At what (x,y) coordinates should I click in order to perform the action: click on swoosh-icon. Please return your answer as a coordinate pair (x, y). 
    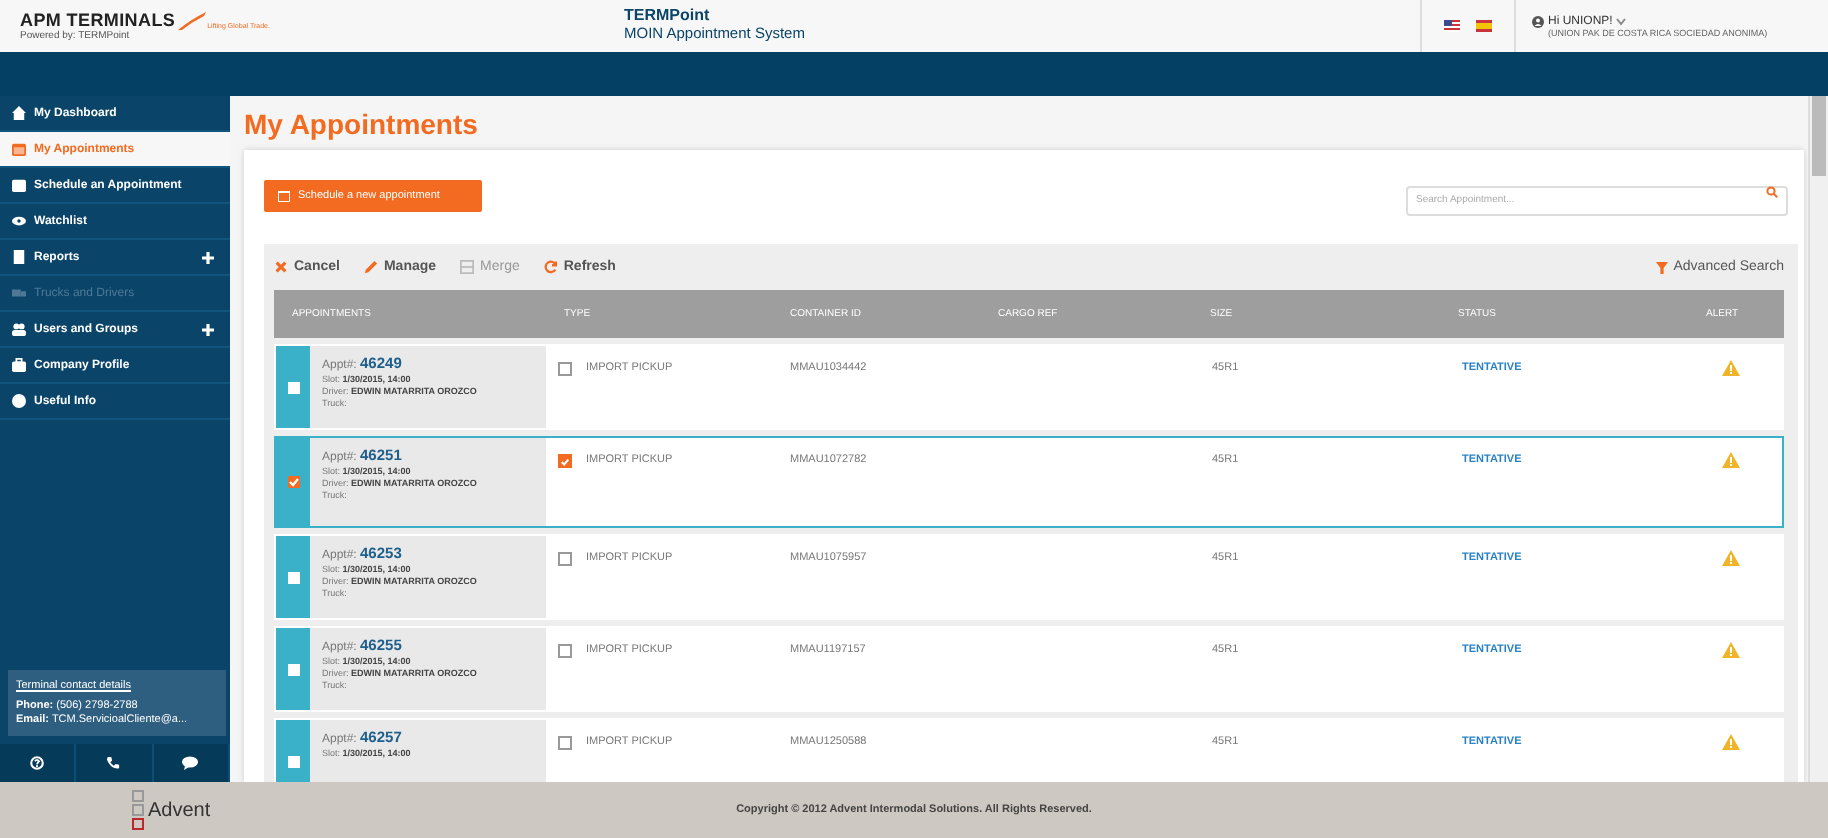
    Looking at the image, I should click on (191, 20).